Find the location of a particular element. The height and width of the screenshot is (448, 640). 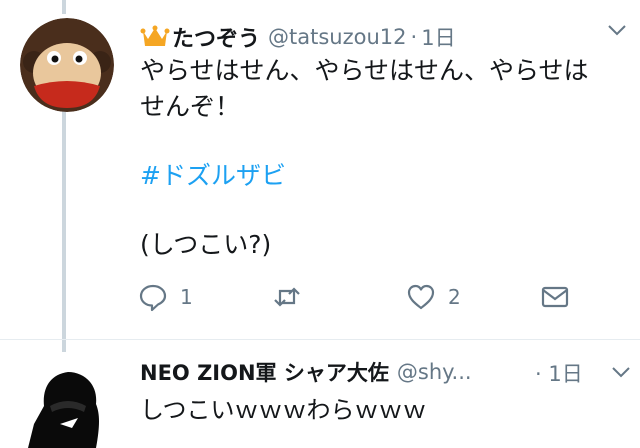

tweet-actions: 1 2 is located at coordinates (360, 299).